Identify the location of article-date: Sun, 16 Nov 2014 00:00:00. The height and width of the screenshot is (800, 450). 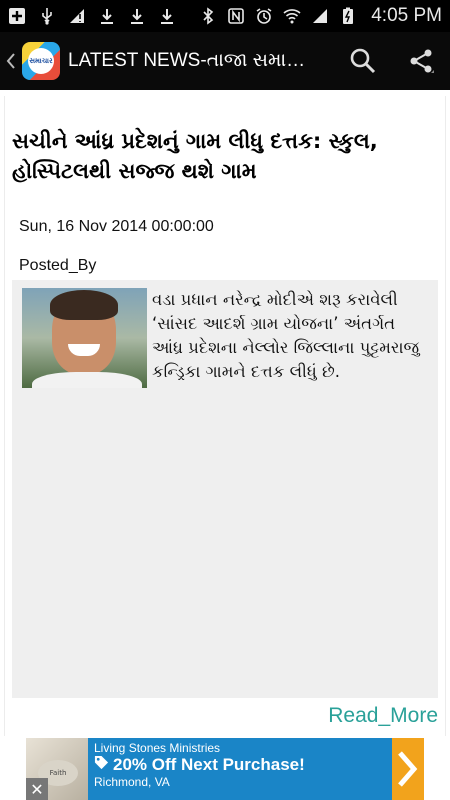
(116, 226).